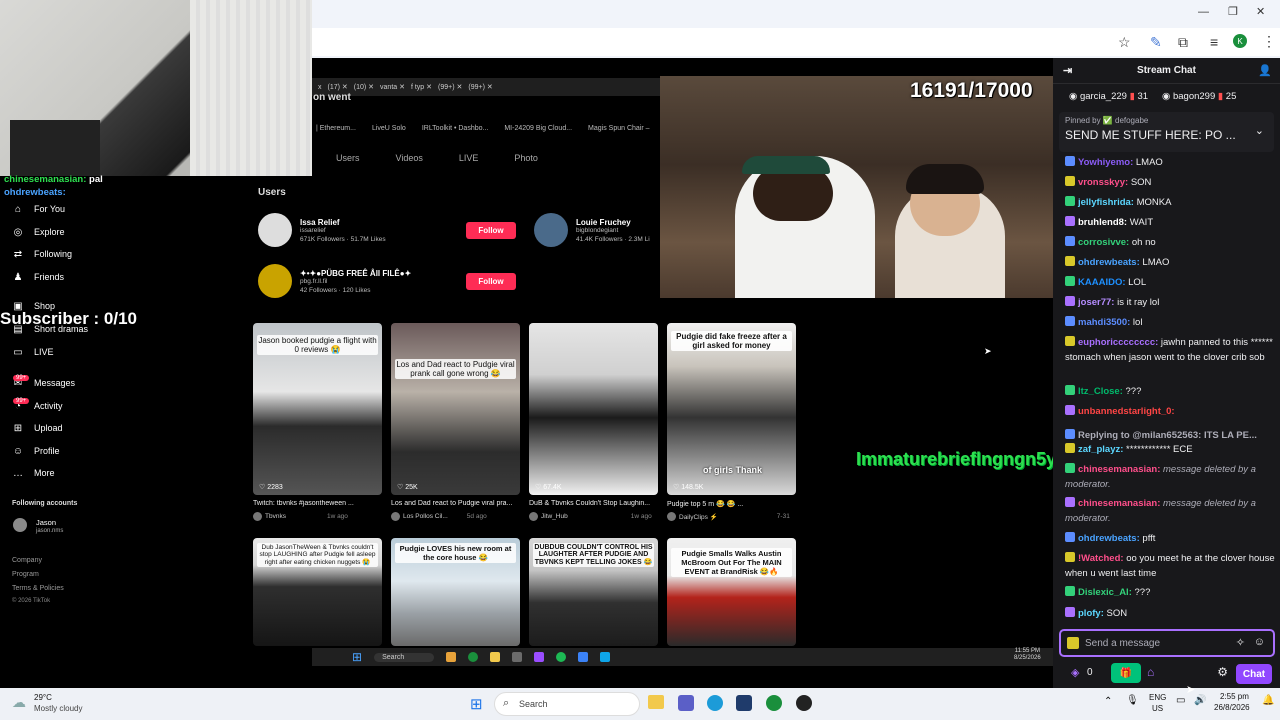 The width and height of the screenshot is (1280, 720). I want to click on address-bar: ☆ ✎ ⧉ ≡ K ⋮, so click(796, 42).